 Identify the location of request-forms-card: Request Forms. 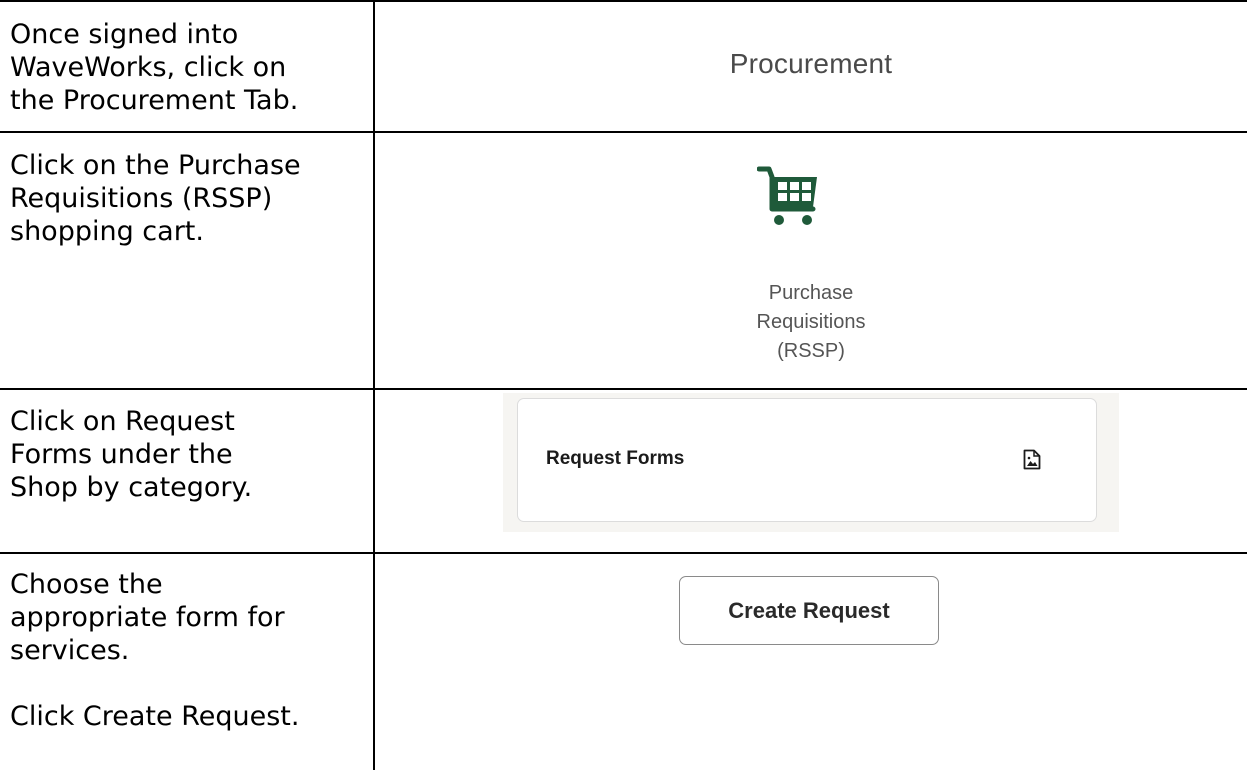
(807, 460).